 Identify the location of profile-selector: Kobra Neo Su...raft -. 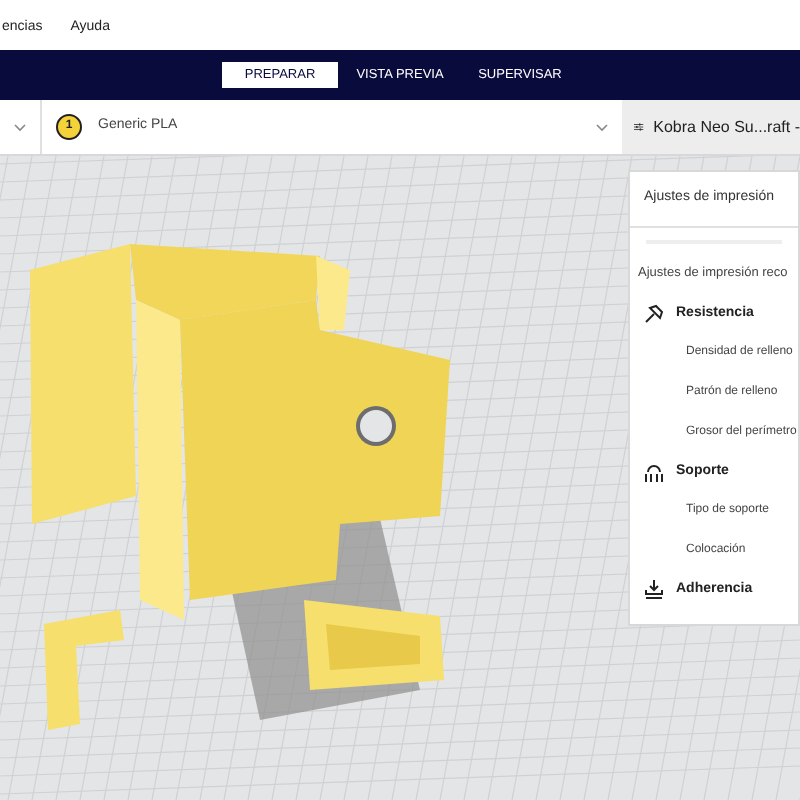
(711, 127).